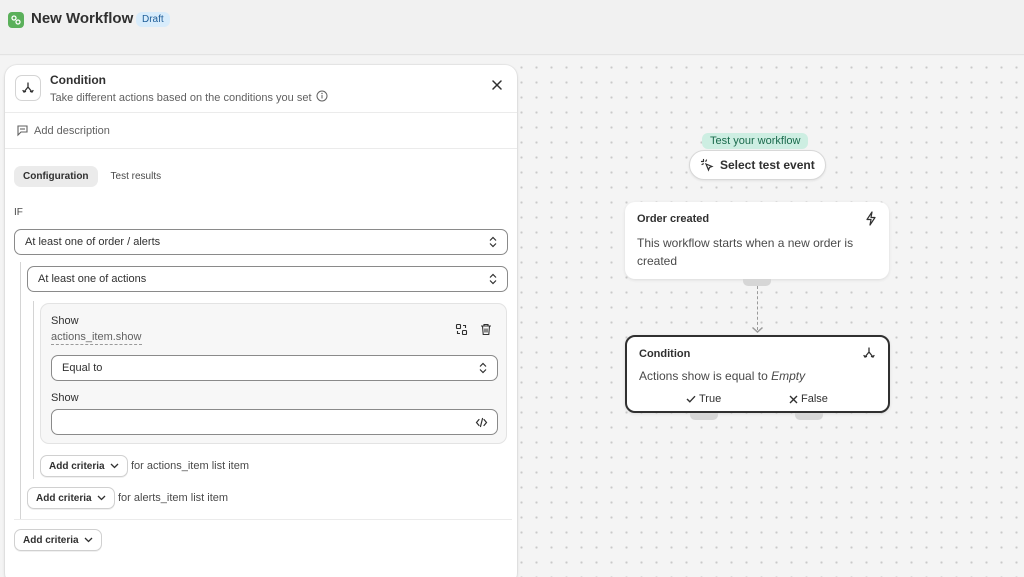 This screenshot has height=577, width=1024. Describe the element at coordinates (263, 519) in the screenshot. I see `divider` at that location.